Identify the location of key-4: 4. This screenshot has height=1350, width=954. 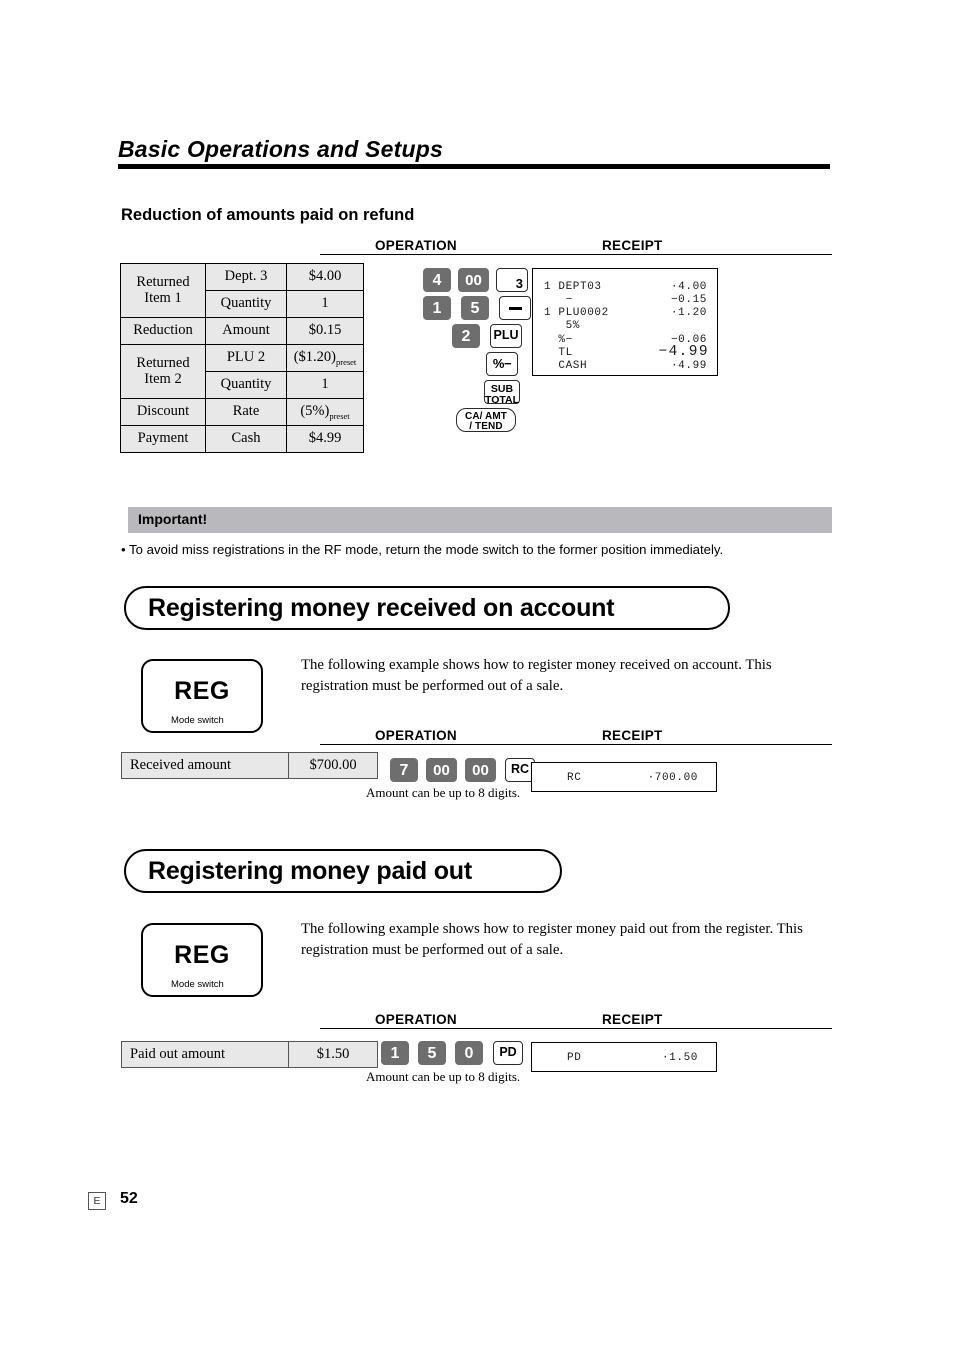
(437, 280).